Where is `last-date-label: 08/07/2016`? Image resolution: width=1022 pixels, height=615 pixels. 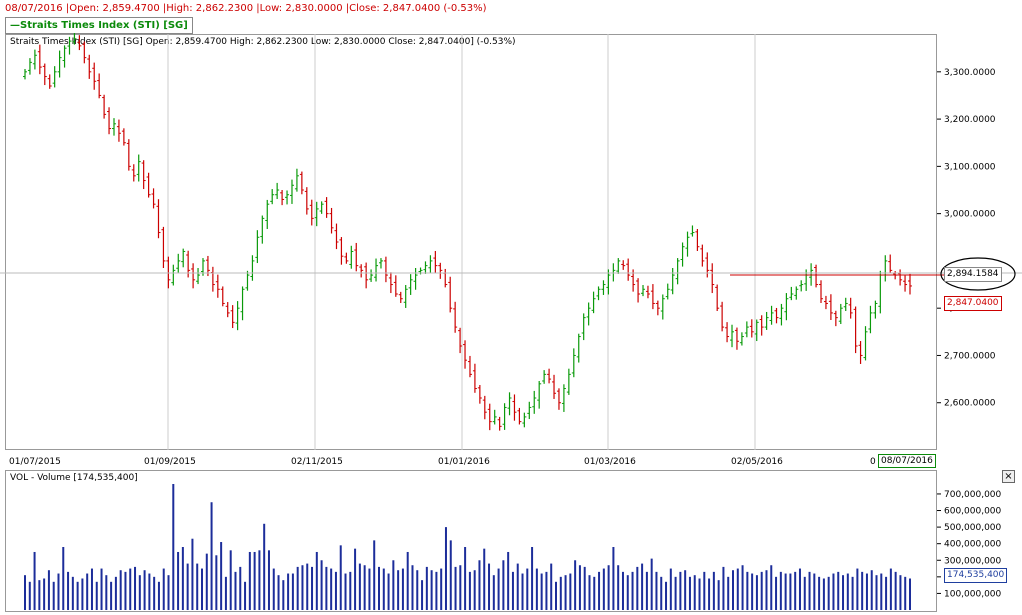 last-date-label: 08/07/2016 is located at coordinates (907, 461).